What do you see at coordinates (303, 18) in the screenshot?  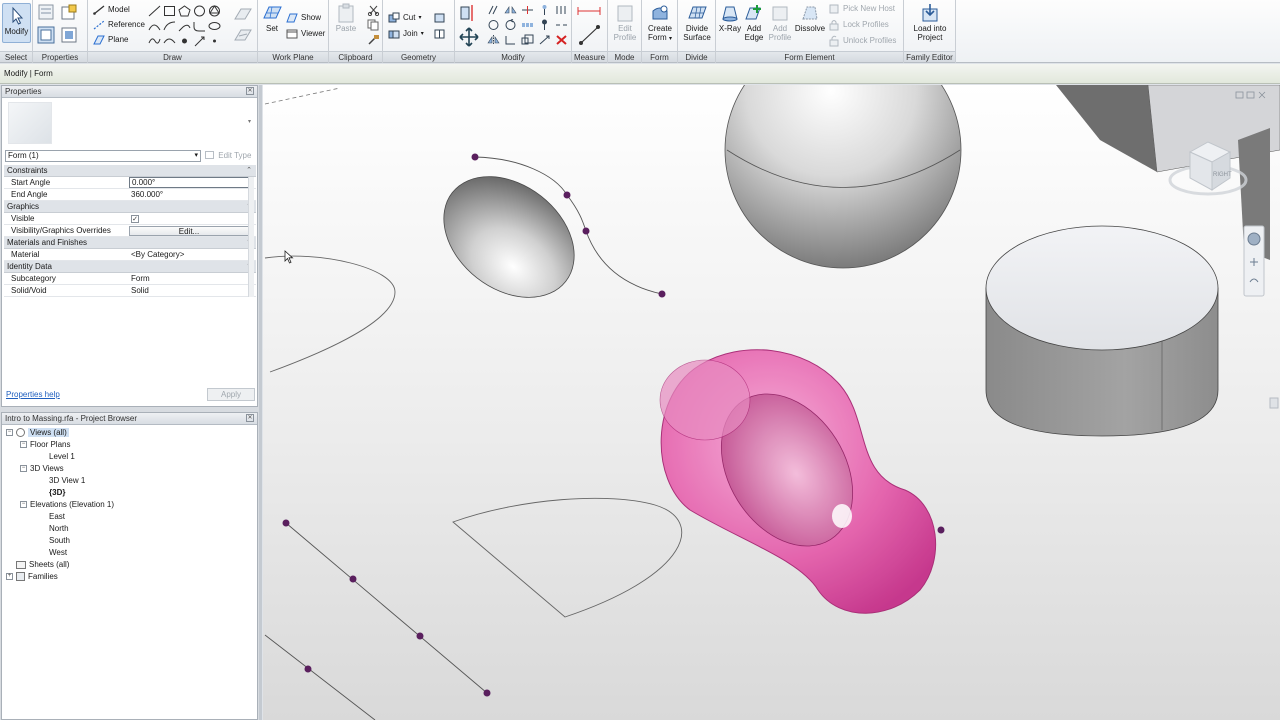 I see `show-workplane-button: Show` at bounding box center [303, 18].